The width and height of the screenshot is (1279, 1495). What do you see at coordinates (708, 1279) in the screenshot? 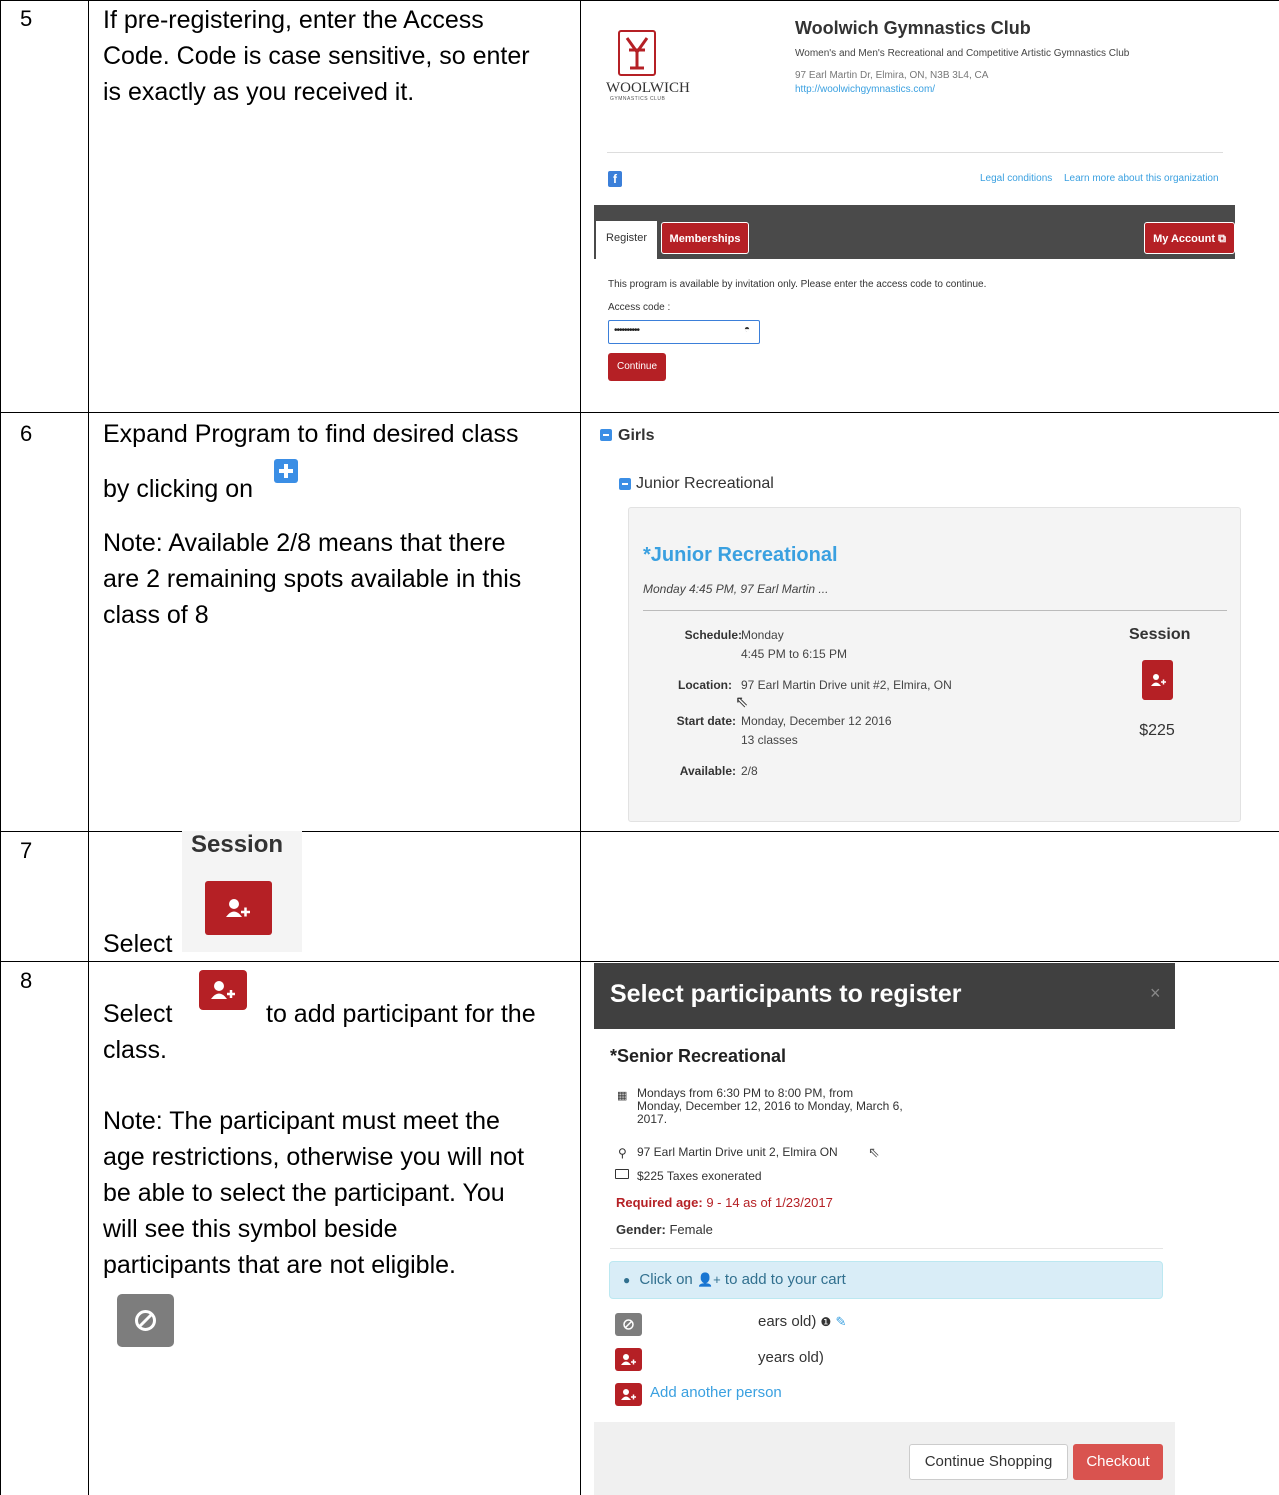
I see `add-user-icon: 👤+` at bounding box center [708, 1279].